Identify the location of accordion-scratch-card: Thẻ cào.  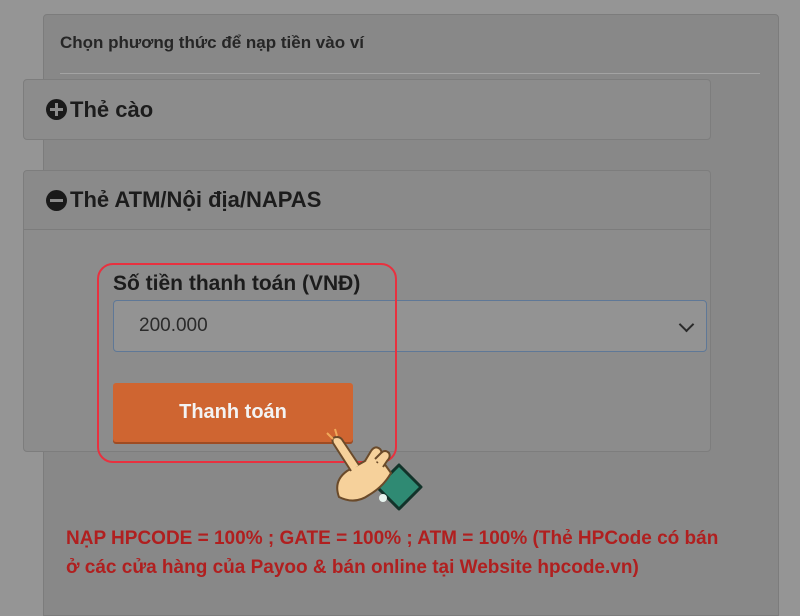
(367, 109).